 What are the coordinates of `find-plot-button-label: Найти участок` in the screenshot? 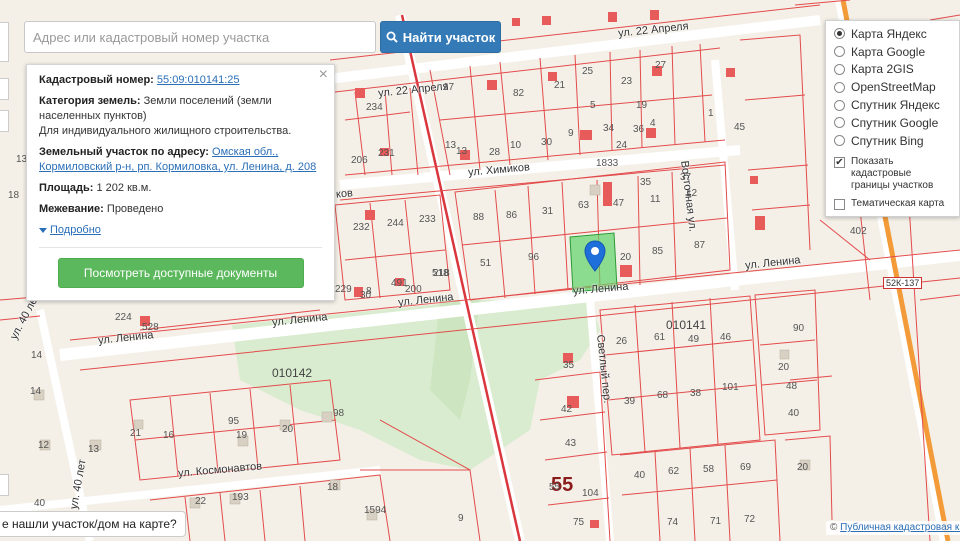 It's located at (449, 37).